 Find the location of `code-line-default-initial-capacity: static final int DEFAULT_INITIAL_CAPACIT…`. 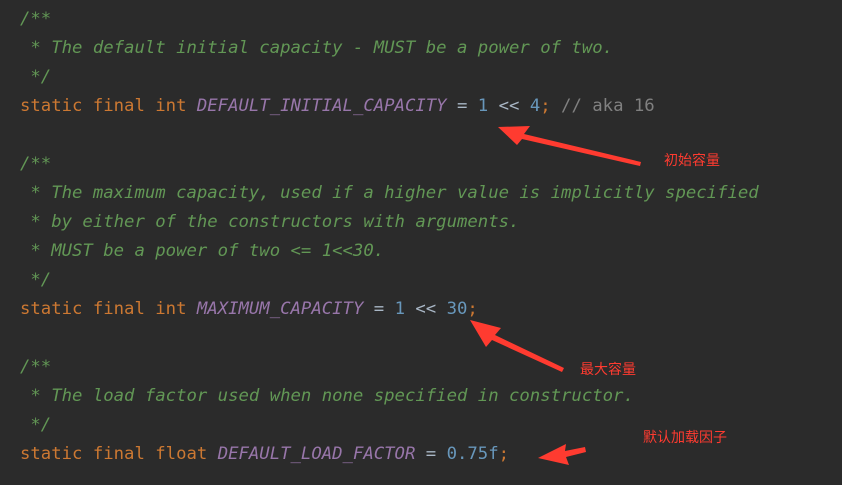

code-line-default-initial-capacity: static final int DEFAULT_INITIAL_CAPACIT… is located at coordinates (337, 106).